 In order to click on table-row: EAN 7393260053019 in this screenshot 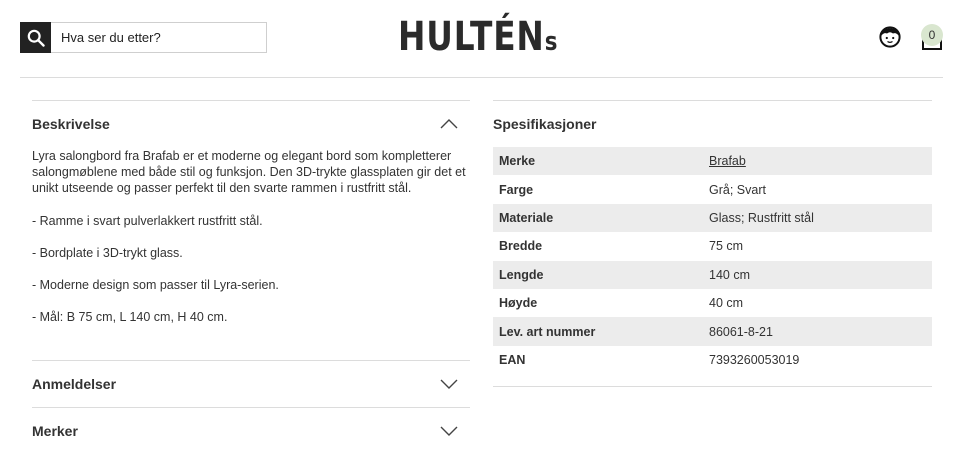, I will do `click(712, 360)`.